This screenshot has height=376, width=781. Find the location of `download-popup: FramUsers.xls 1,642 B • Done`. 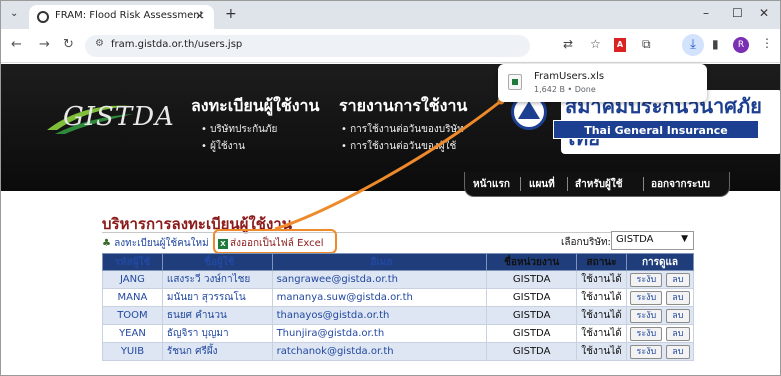

download-popup: FramUsers.xls 1,642 B • Done is located at coordinates (602, 83).